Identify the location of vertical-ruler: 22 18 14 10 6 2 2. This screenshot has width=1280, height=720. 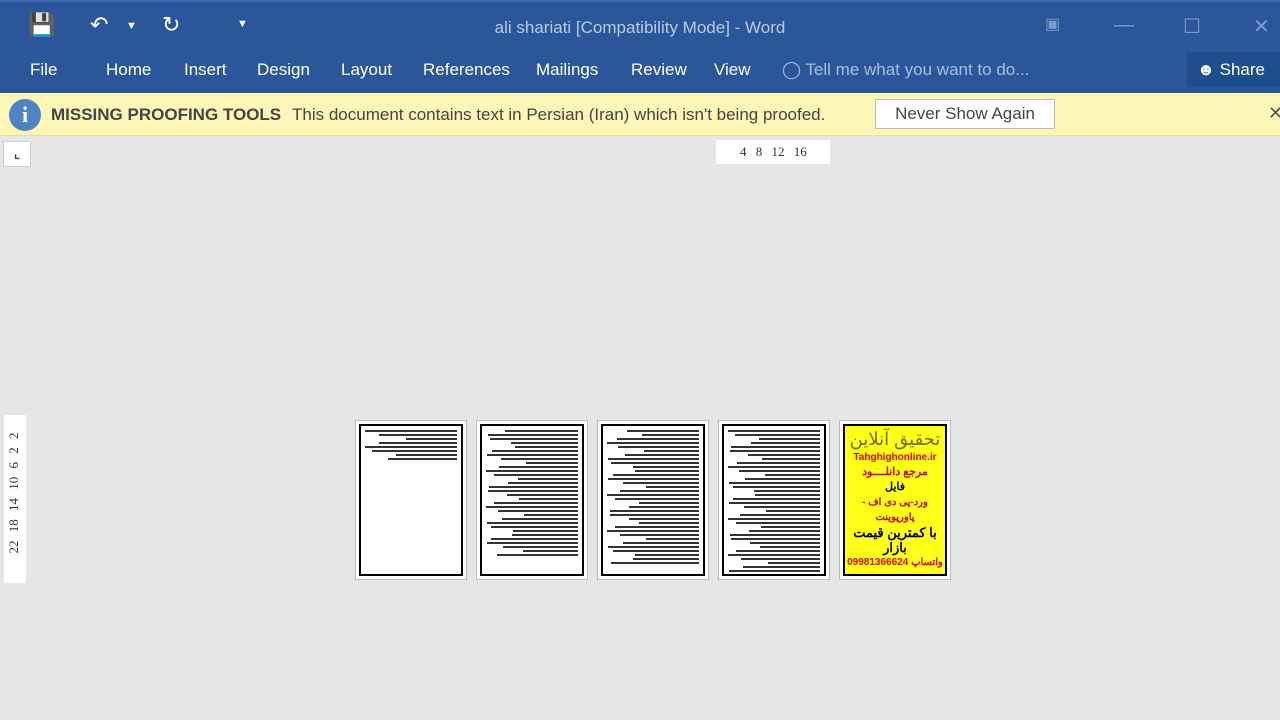
(15, 499).